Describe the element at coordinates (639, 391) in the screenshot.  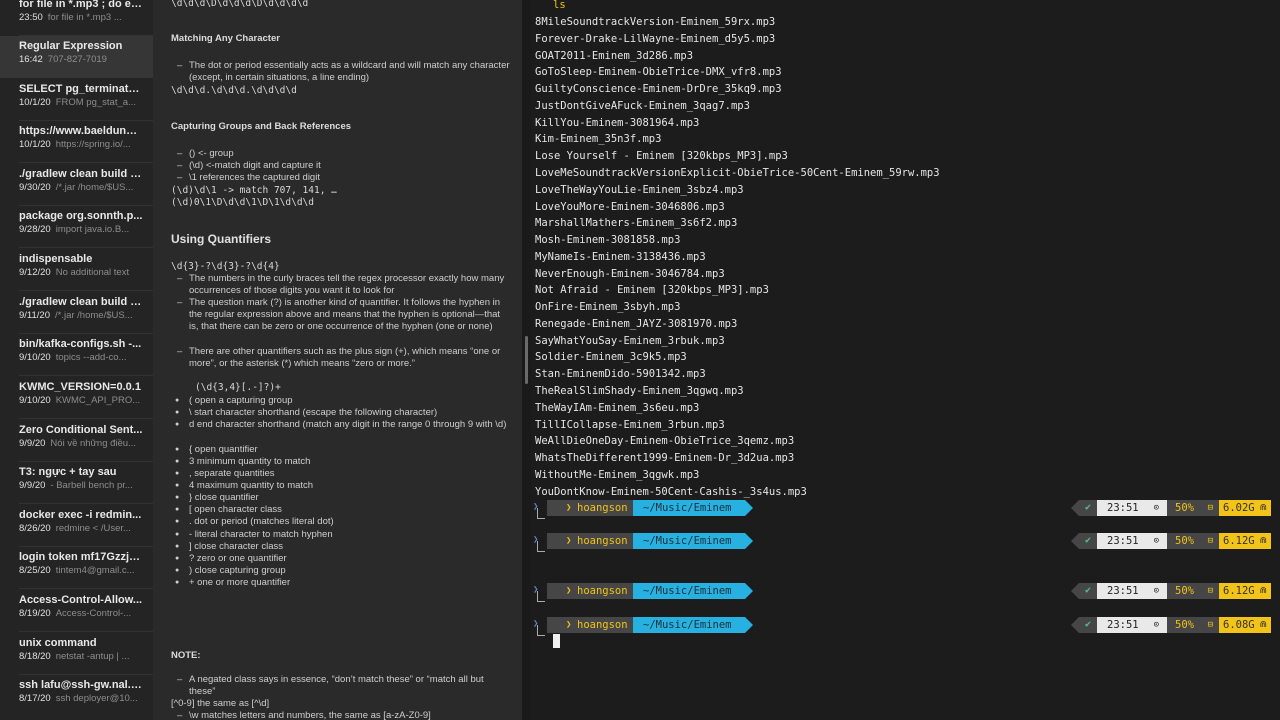
I see `file-entry: TheRealSlimShady-Eminem_3qgwq.mp3` at that location.